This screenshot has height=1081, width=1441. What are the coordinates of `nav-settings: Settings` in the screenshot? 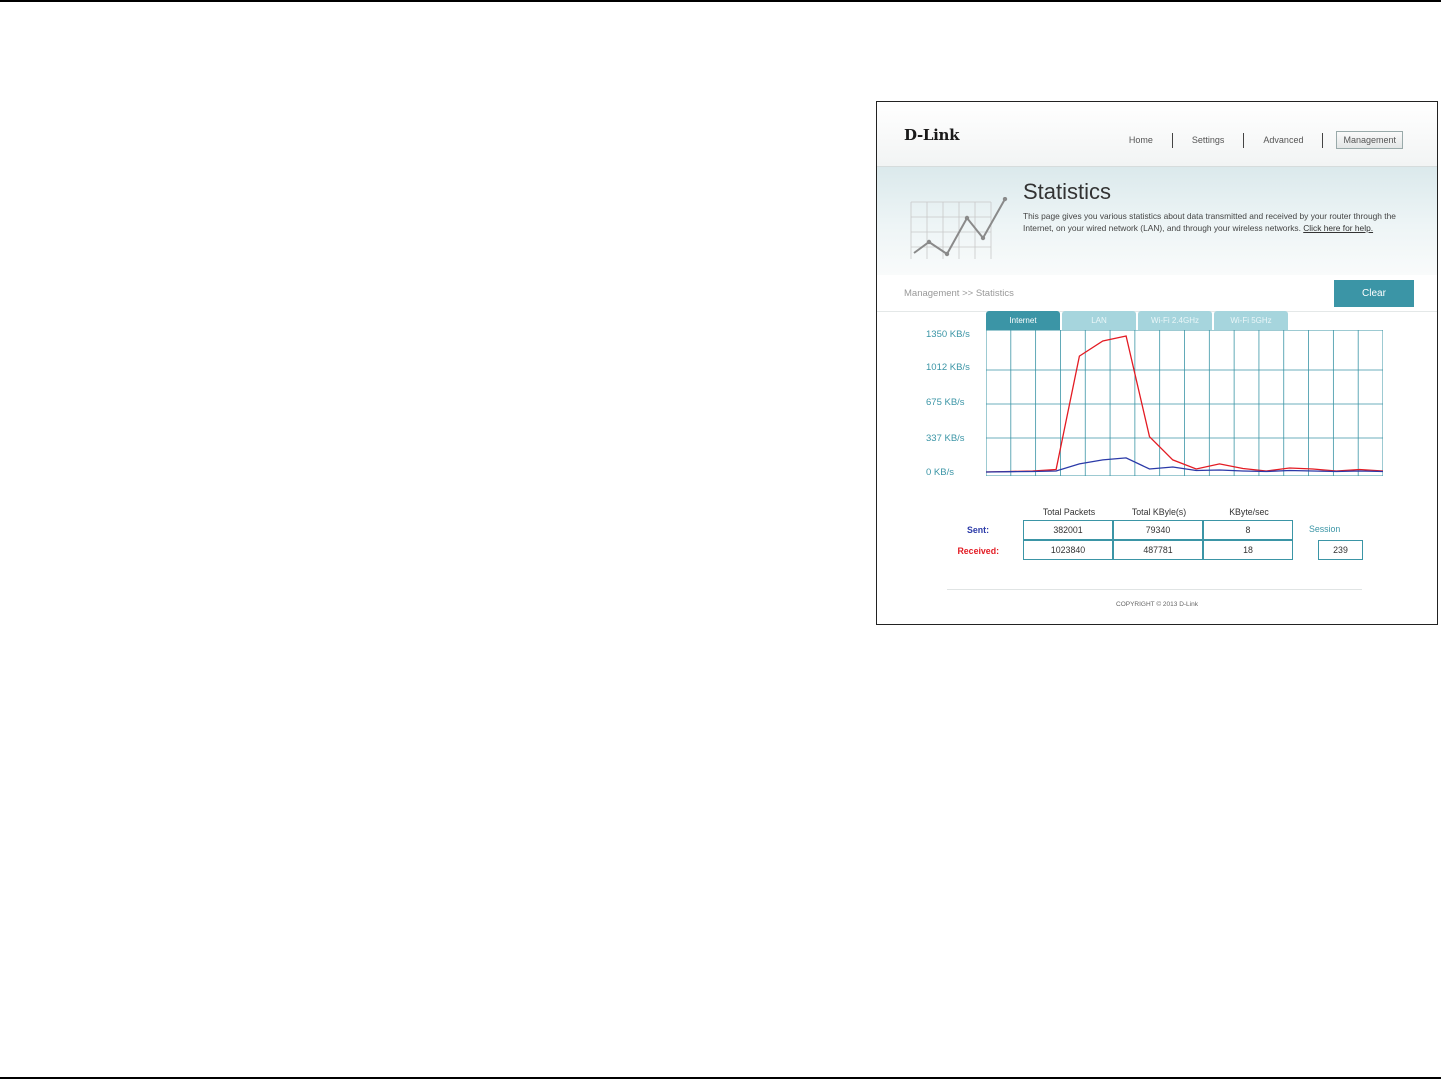 It's located at (1208, 140).